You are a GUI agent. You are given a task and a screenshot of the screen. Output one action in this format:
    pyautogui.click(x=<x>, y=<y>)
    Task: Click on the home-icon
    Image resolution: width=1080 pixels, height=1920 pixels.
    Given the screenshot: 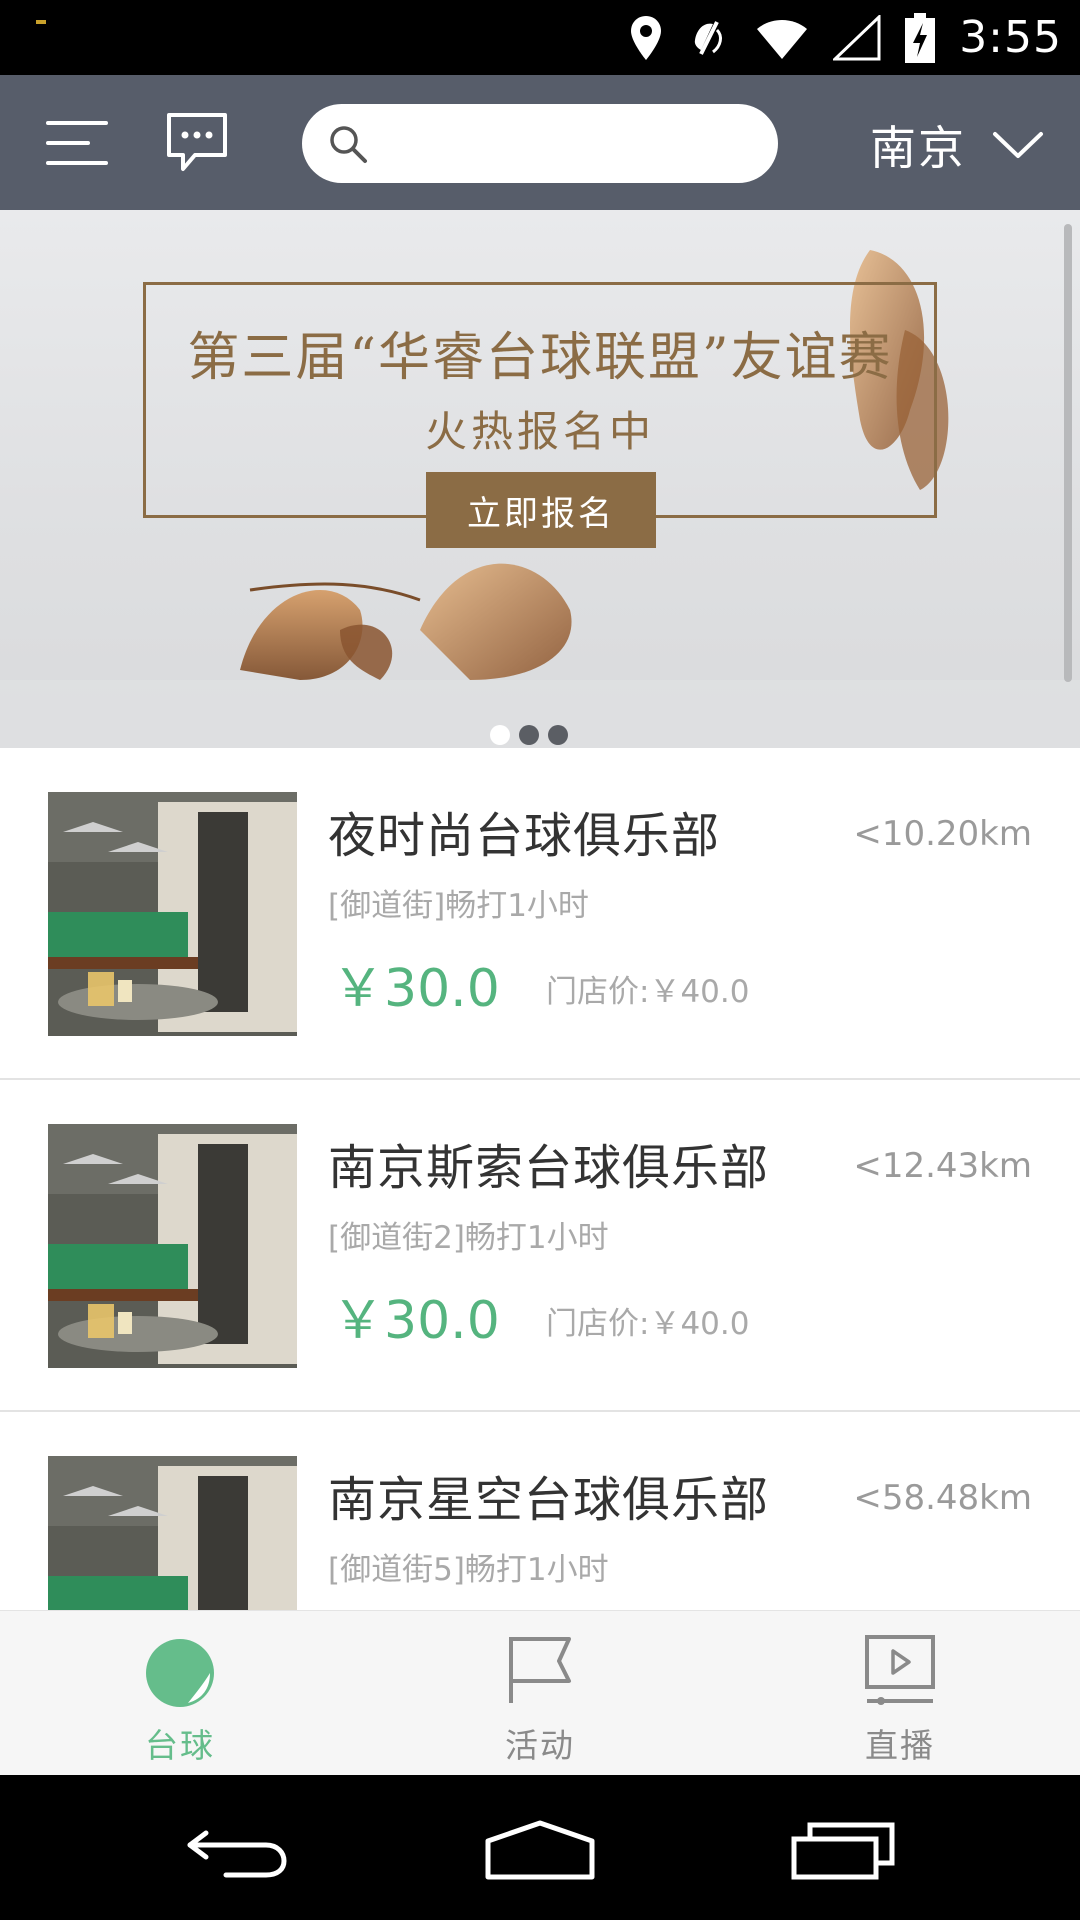 What is the action you would take?
    pyautogui.click(x=540, y=1850)
    